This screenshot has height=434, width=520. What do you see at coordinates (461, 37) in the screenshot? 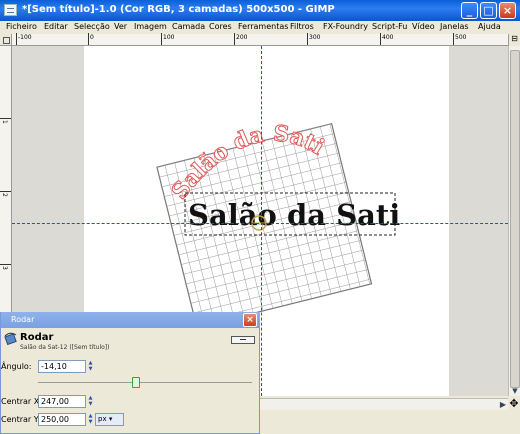
I see `ruler-label: 500` at bounding box center [461, 37].